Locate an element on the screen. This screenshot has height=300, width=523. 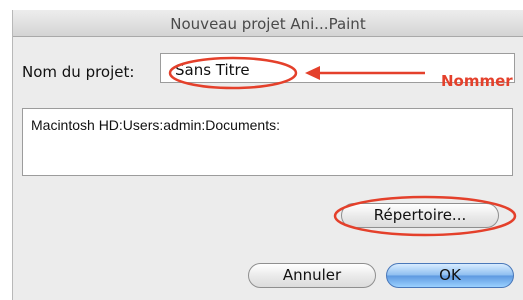
arrow-head-icon is located at coordinates (312, 73).